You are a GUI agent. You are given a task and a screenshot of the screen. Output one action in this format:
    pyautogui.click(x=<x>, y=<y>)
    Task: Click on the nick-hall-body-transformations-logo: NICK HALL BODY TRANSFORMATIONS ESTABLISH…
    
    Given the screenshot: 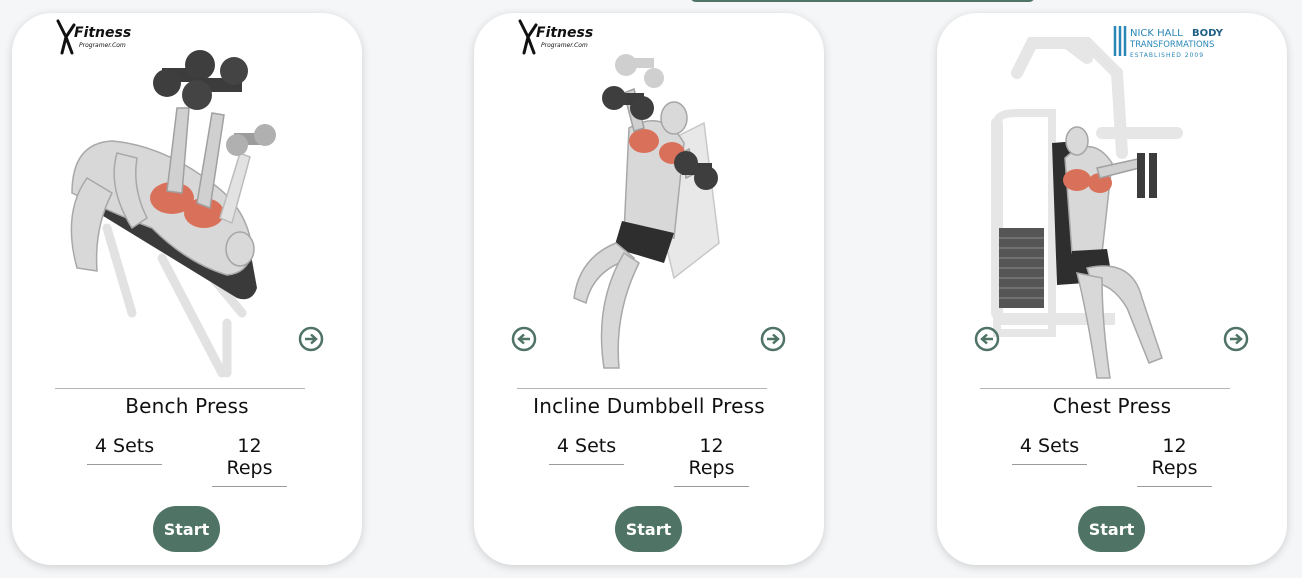 What is the action you would take?
    pyautogui.click(x=1168, y=42)
    